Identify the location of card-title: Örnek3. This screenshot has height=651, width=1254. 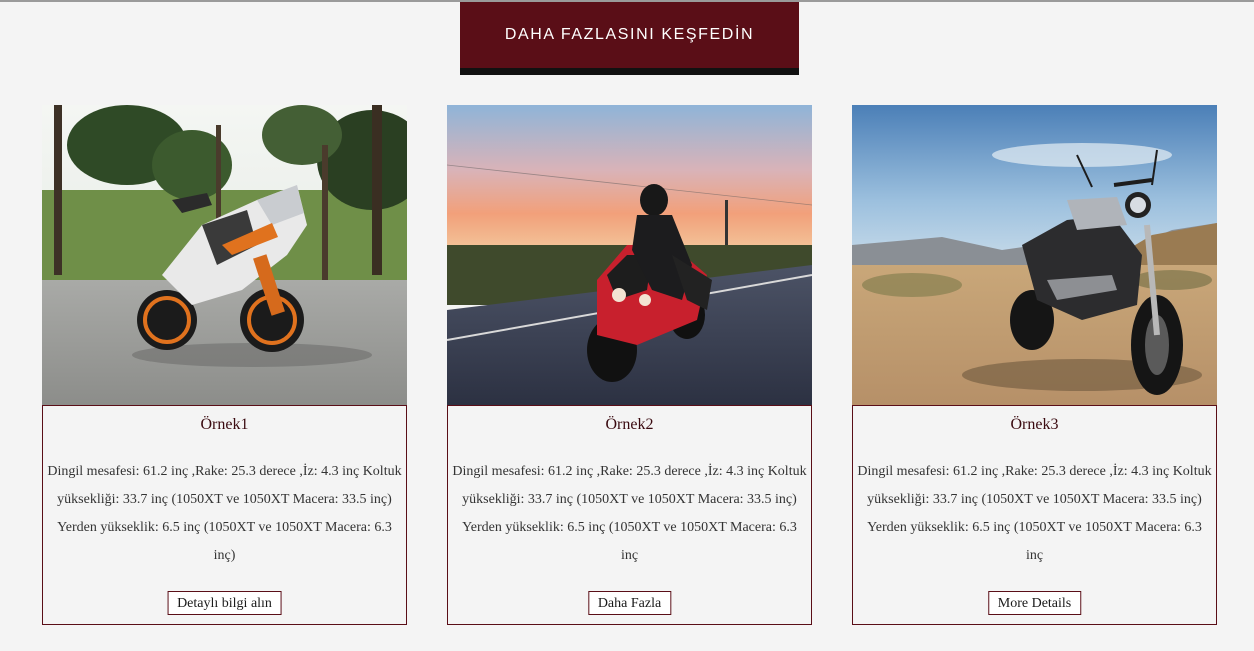
(1034, 424).